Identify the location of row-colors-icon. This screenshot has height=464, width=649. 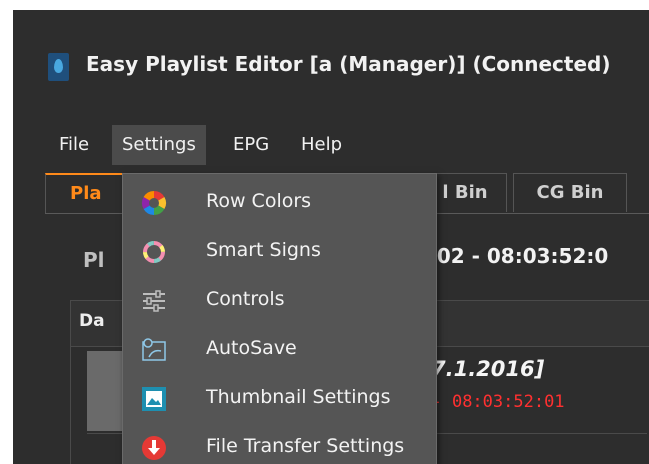
(154, 203).